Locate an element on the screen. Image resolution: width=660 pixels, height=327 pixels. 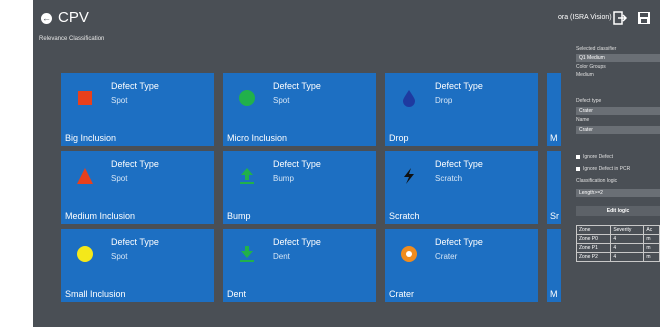
selected-classifier-field: Q1 Medium is located at coordinates (618, 58).